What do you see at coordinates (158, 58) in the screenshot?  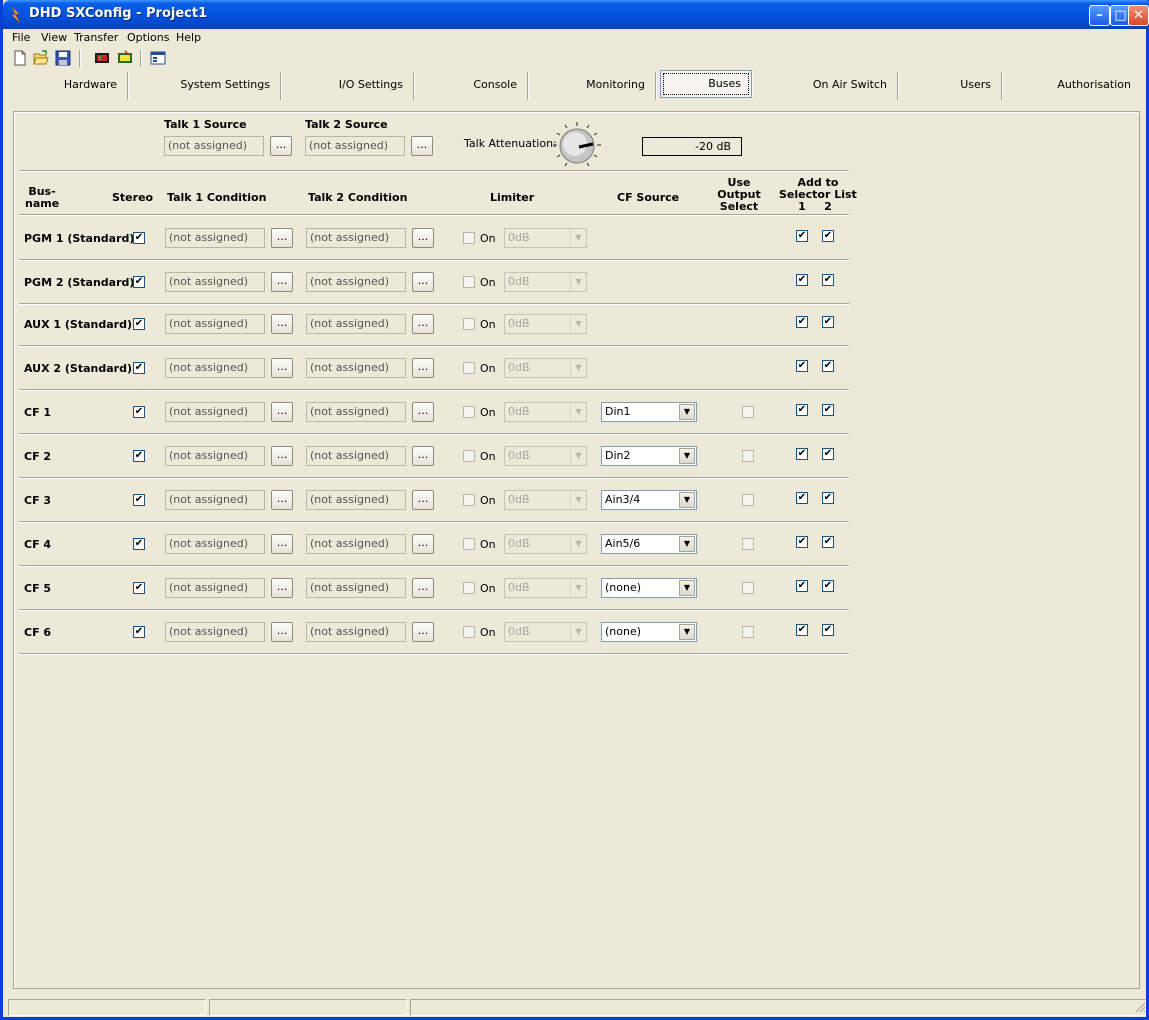 I see `config-icon` at bounding box center [158, 58].